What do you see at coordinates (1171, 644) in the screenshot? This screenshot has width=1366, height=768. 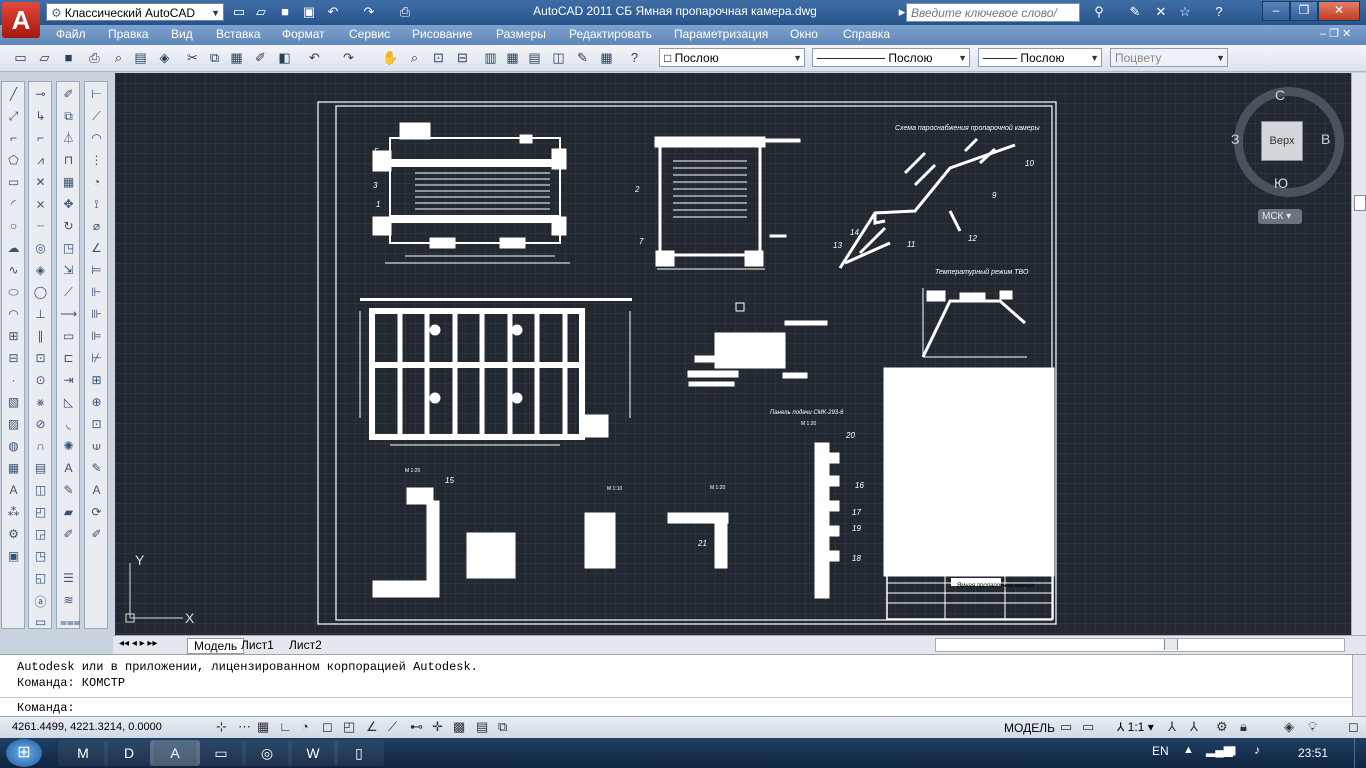 I see `horizontal-scroll-thumb` at bounding box center [1171, 644].